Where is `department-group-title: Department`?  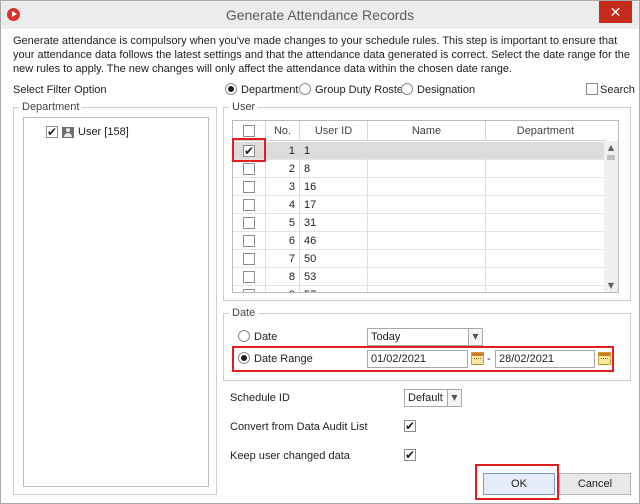 department-group-title: Department is located at coordinates (51, 107).